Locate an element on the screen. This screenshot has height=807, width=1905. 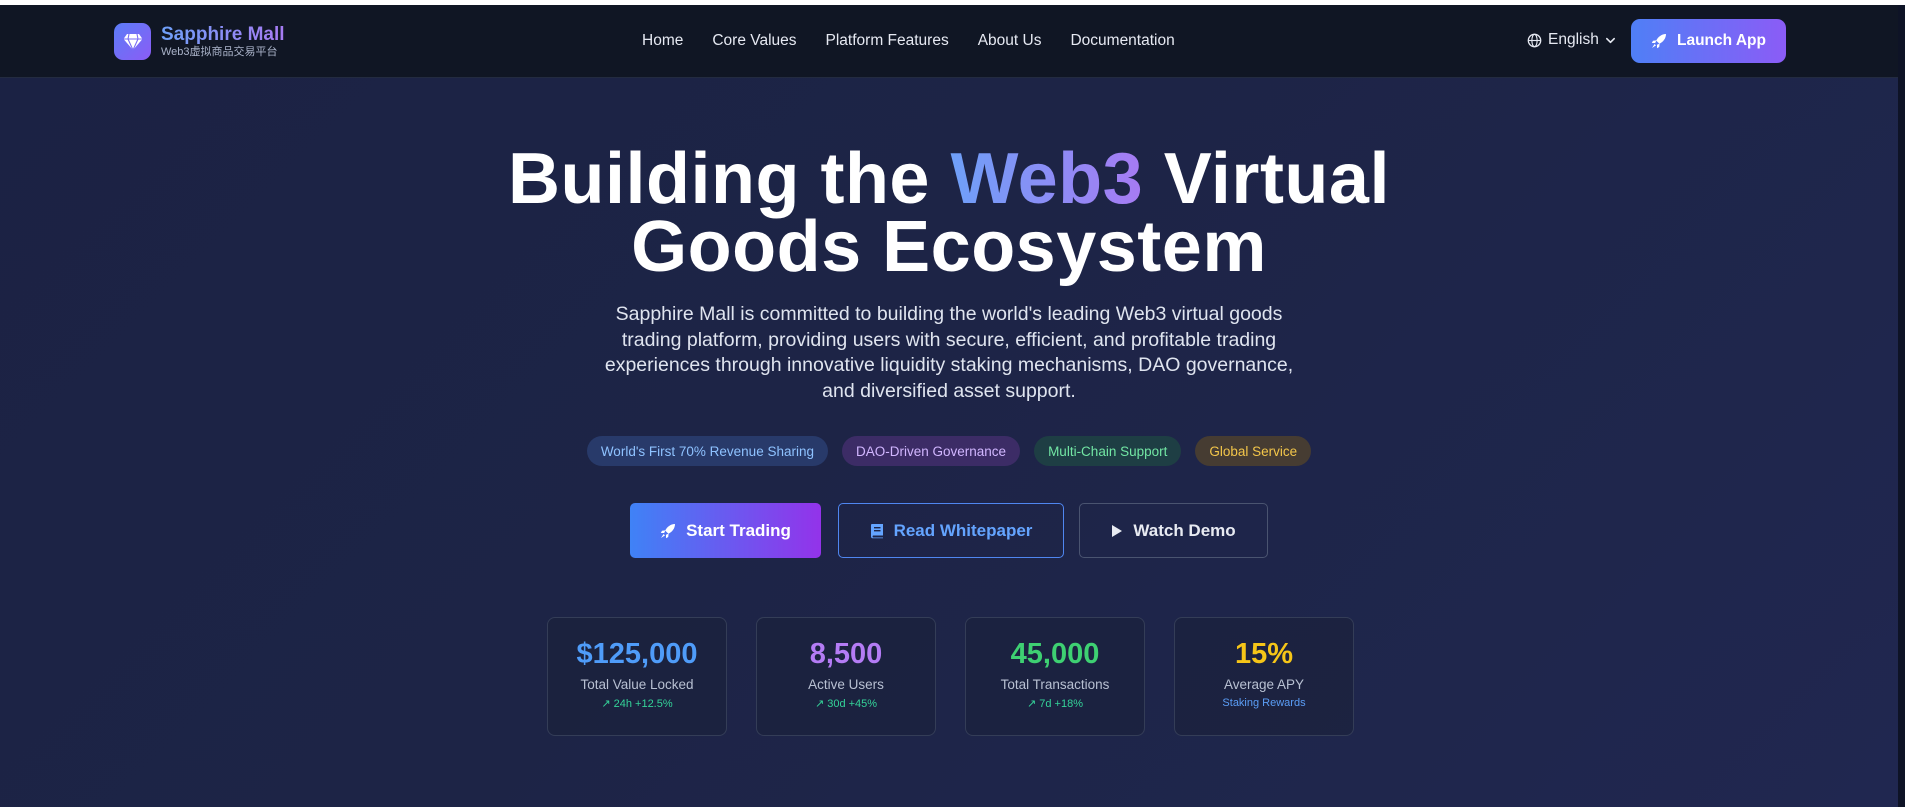
launch-app-button: Launch App is located at coordinates (1708, 41).